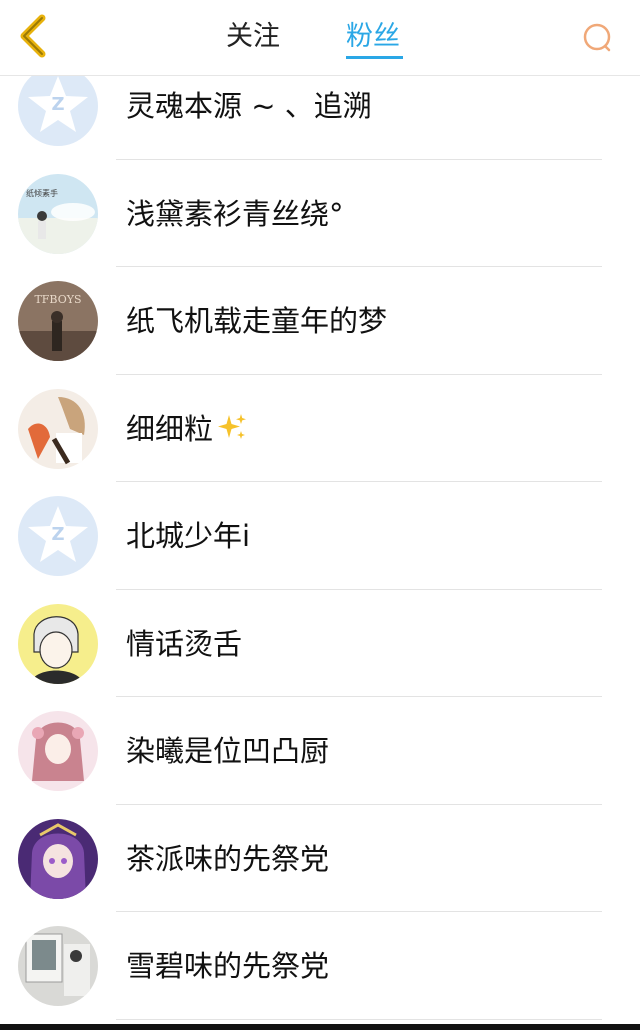 This screenshot has height=1030, width=640. Describe the element at coordinates (58, 966) in the screenshot. I see `photo-avatar` at that location.